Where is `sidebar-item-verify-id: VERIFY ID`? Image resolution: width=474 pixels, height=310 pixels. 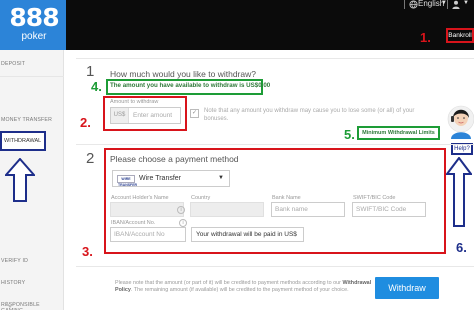
sidebar-item-verify-id: VERIFY ID is located at coordinates (14, 261).